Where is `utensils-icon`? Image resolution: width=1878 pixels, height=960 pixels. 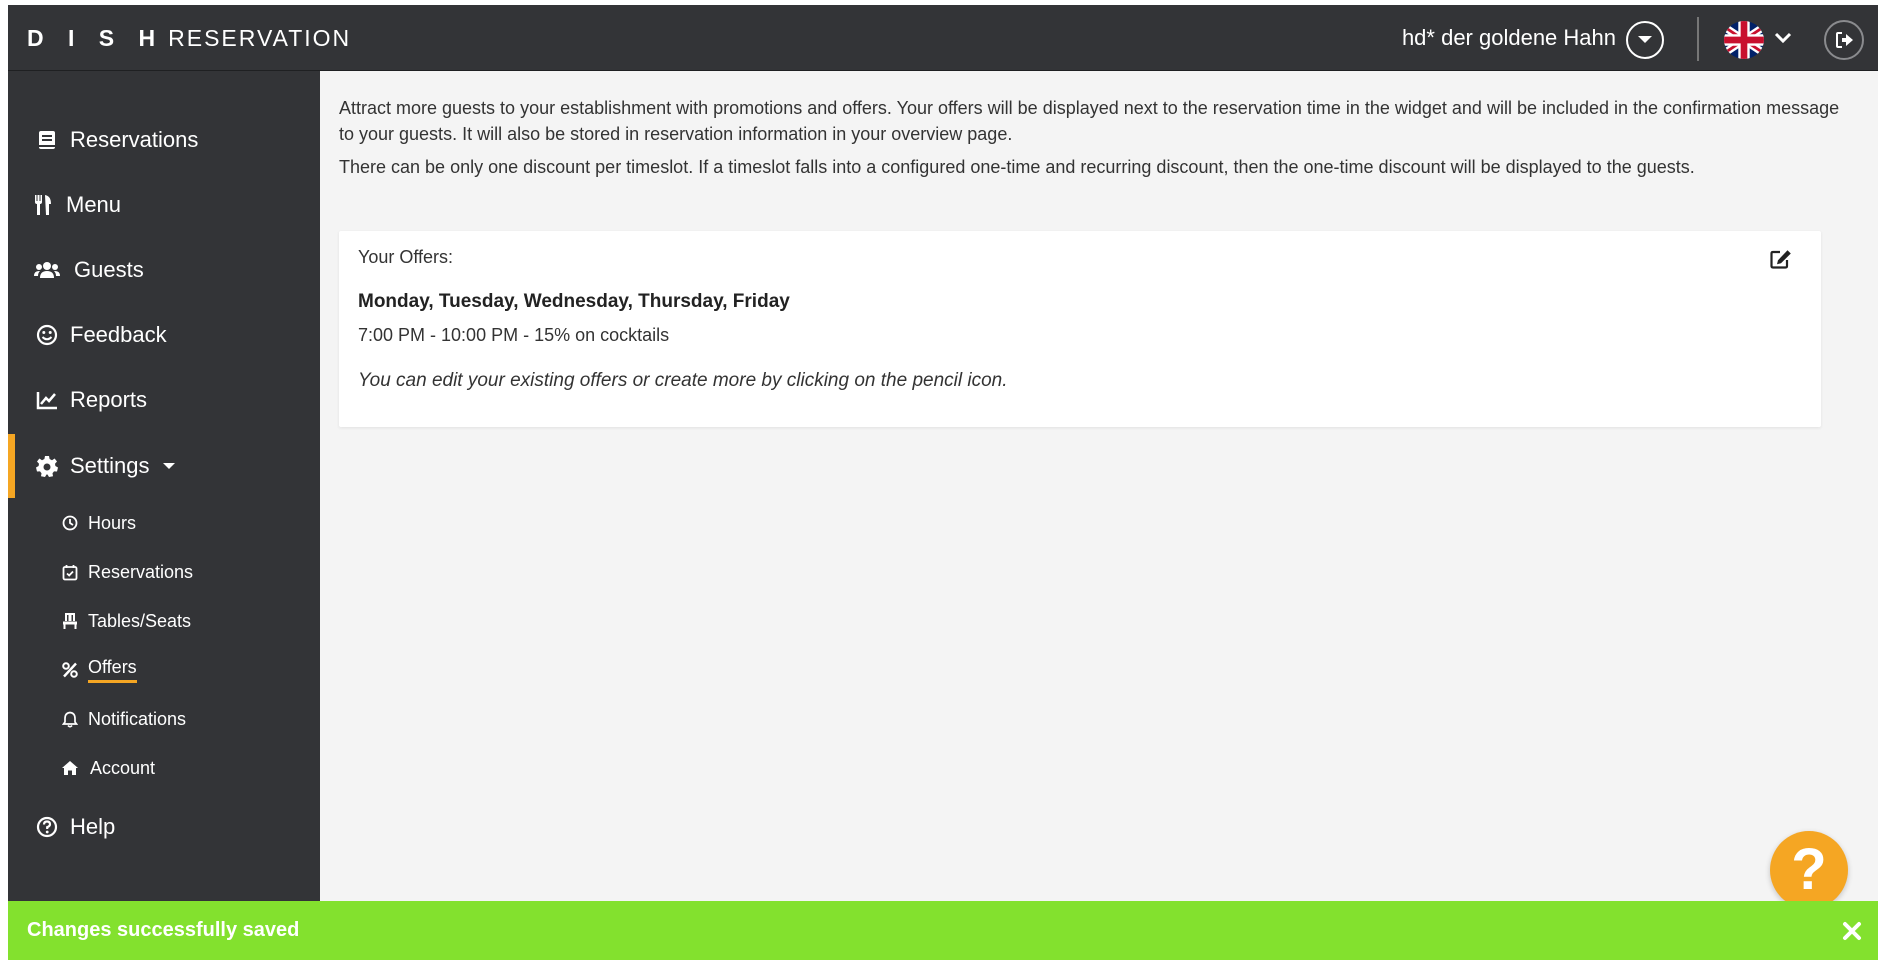 utensils-icon is located at coordinates (43, 205).